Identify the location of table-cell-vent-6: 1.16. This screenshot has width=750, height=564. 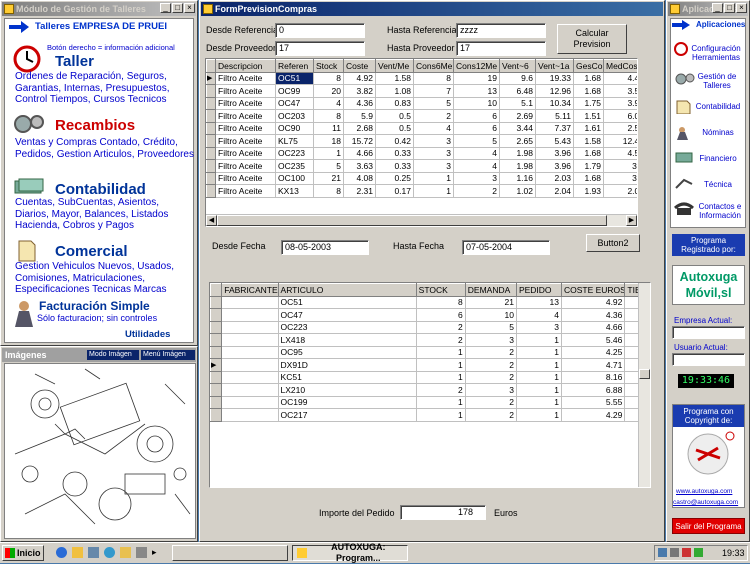
(517, 178).